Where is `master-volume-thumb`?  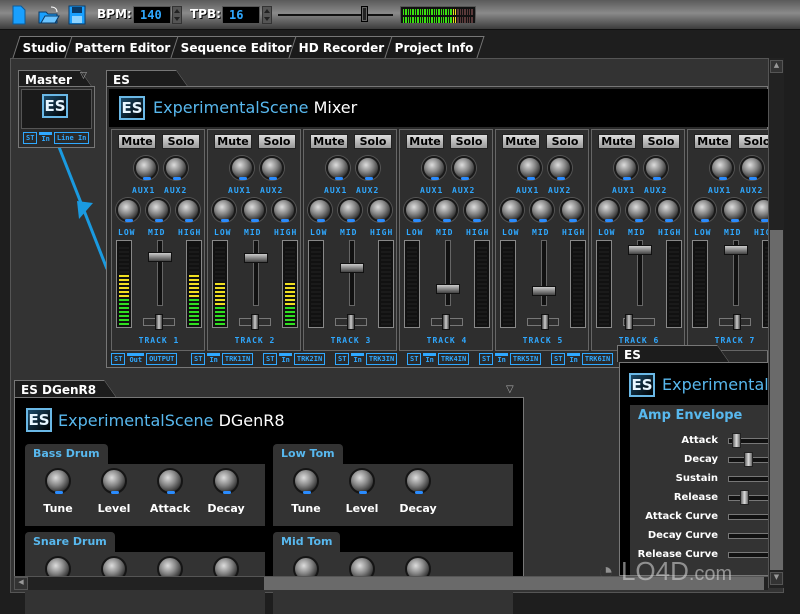 master-volume-thumb is located at coordinates (364, 14).